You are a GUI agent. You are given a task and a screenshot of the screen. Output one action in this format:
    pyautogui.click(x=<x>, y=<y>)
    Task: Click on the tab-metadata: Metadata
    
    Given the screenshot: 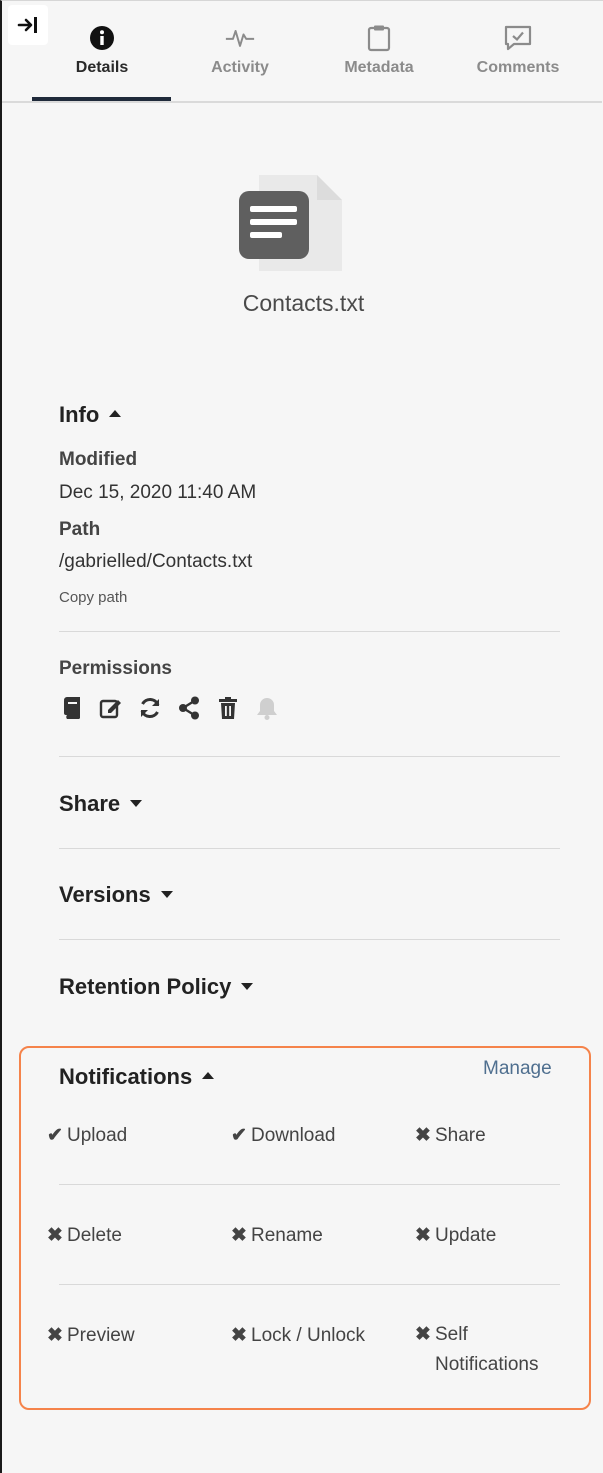 What is the action you would take?
    pyautogui.click(x=379, y=51)
    